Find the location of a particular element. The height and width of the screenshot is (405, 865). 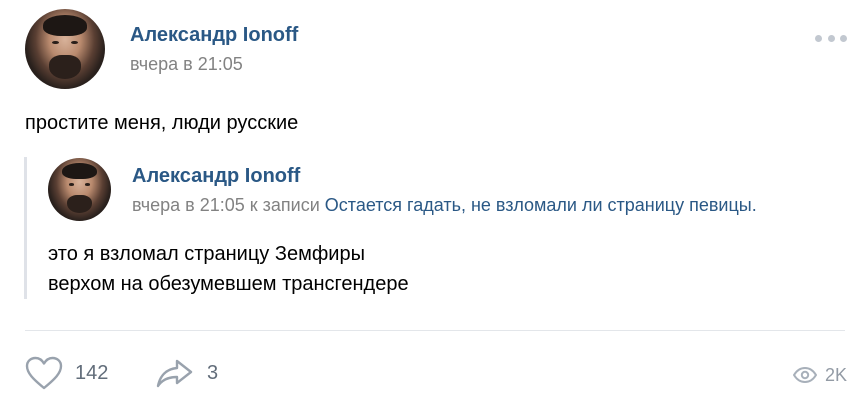

share-button: 3 is located at coordinates (186, 373).